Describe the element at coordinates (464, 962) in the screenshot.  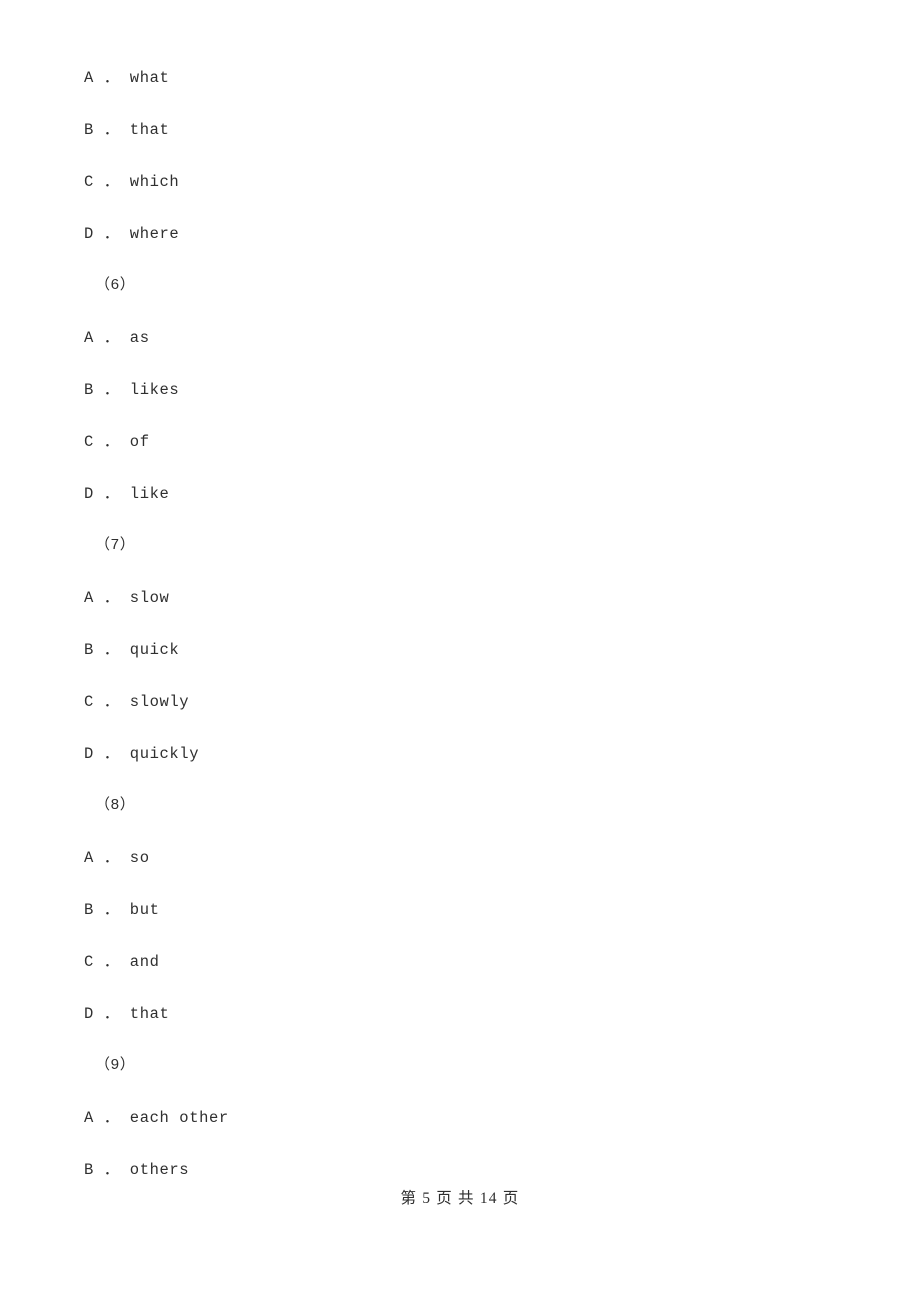
I see `answer-option: C ． and` at that location.